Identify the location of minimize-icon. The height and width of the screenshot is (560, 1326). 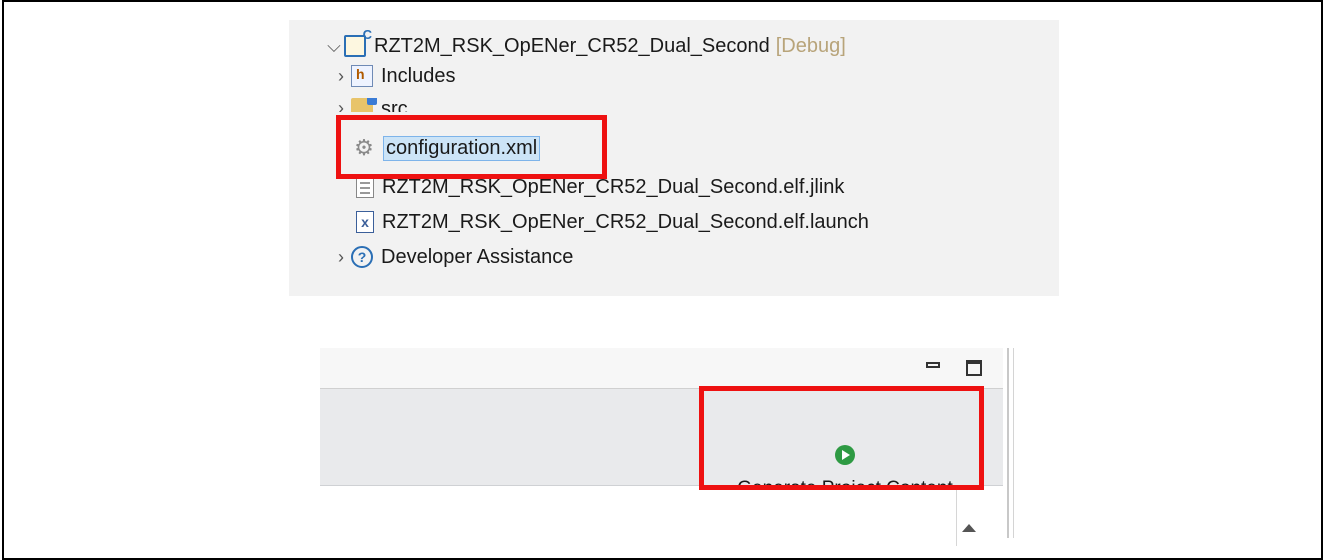
(933, 365).